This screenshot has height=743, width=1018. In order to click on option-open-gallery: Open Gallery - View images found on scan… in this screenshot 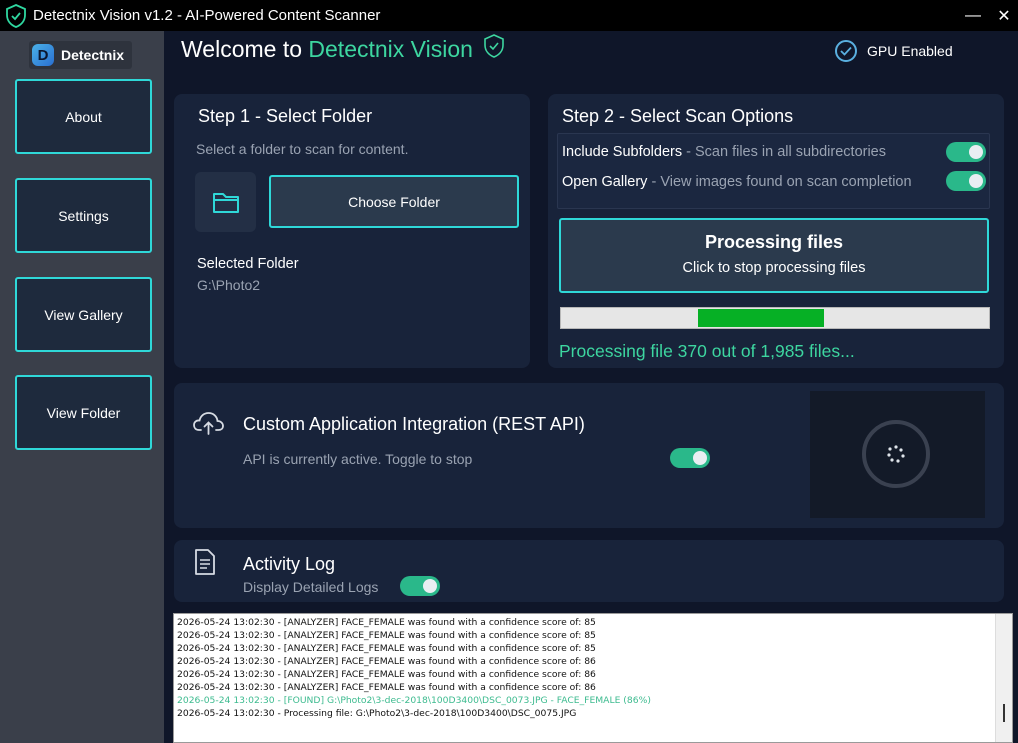, I will do `click(737, 182)`.